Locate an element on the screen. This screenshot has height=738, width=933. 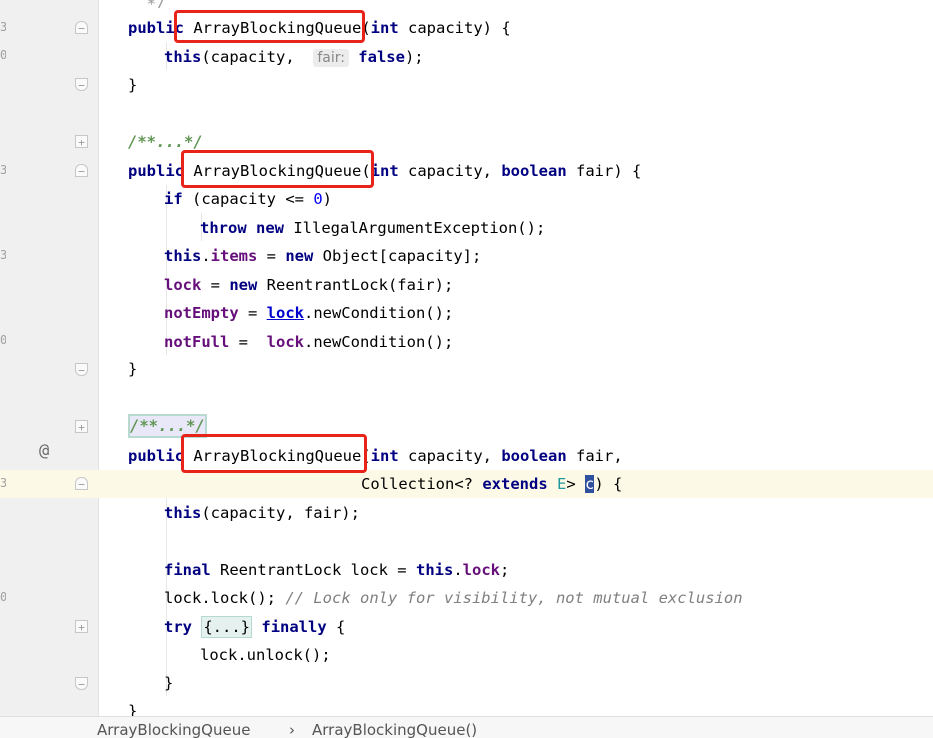
override-icon: @ is located at coordinates (44, 451).